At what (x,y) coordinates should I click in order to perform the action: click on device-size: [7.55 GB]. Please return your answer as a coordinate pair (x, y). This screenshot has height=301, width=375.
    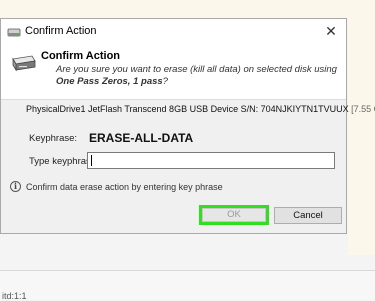
    Looking at the image, I should click on (363, 109).